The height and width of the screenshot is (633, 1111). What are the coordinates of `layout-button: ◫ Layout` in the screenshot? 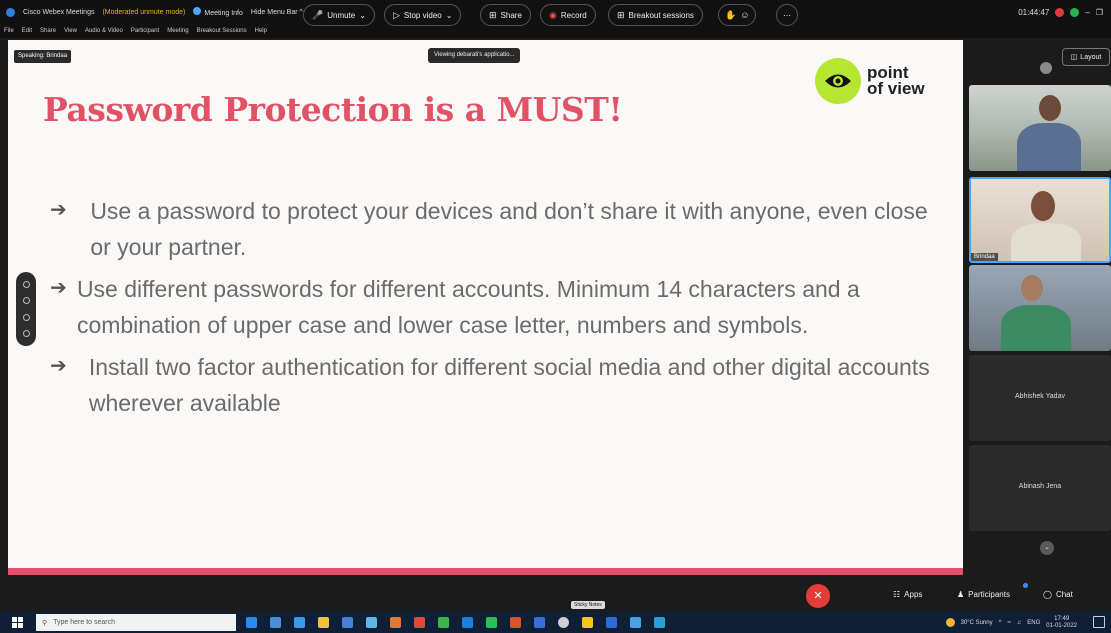 It's located at (1086, 57).